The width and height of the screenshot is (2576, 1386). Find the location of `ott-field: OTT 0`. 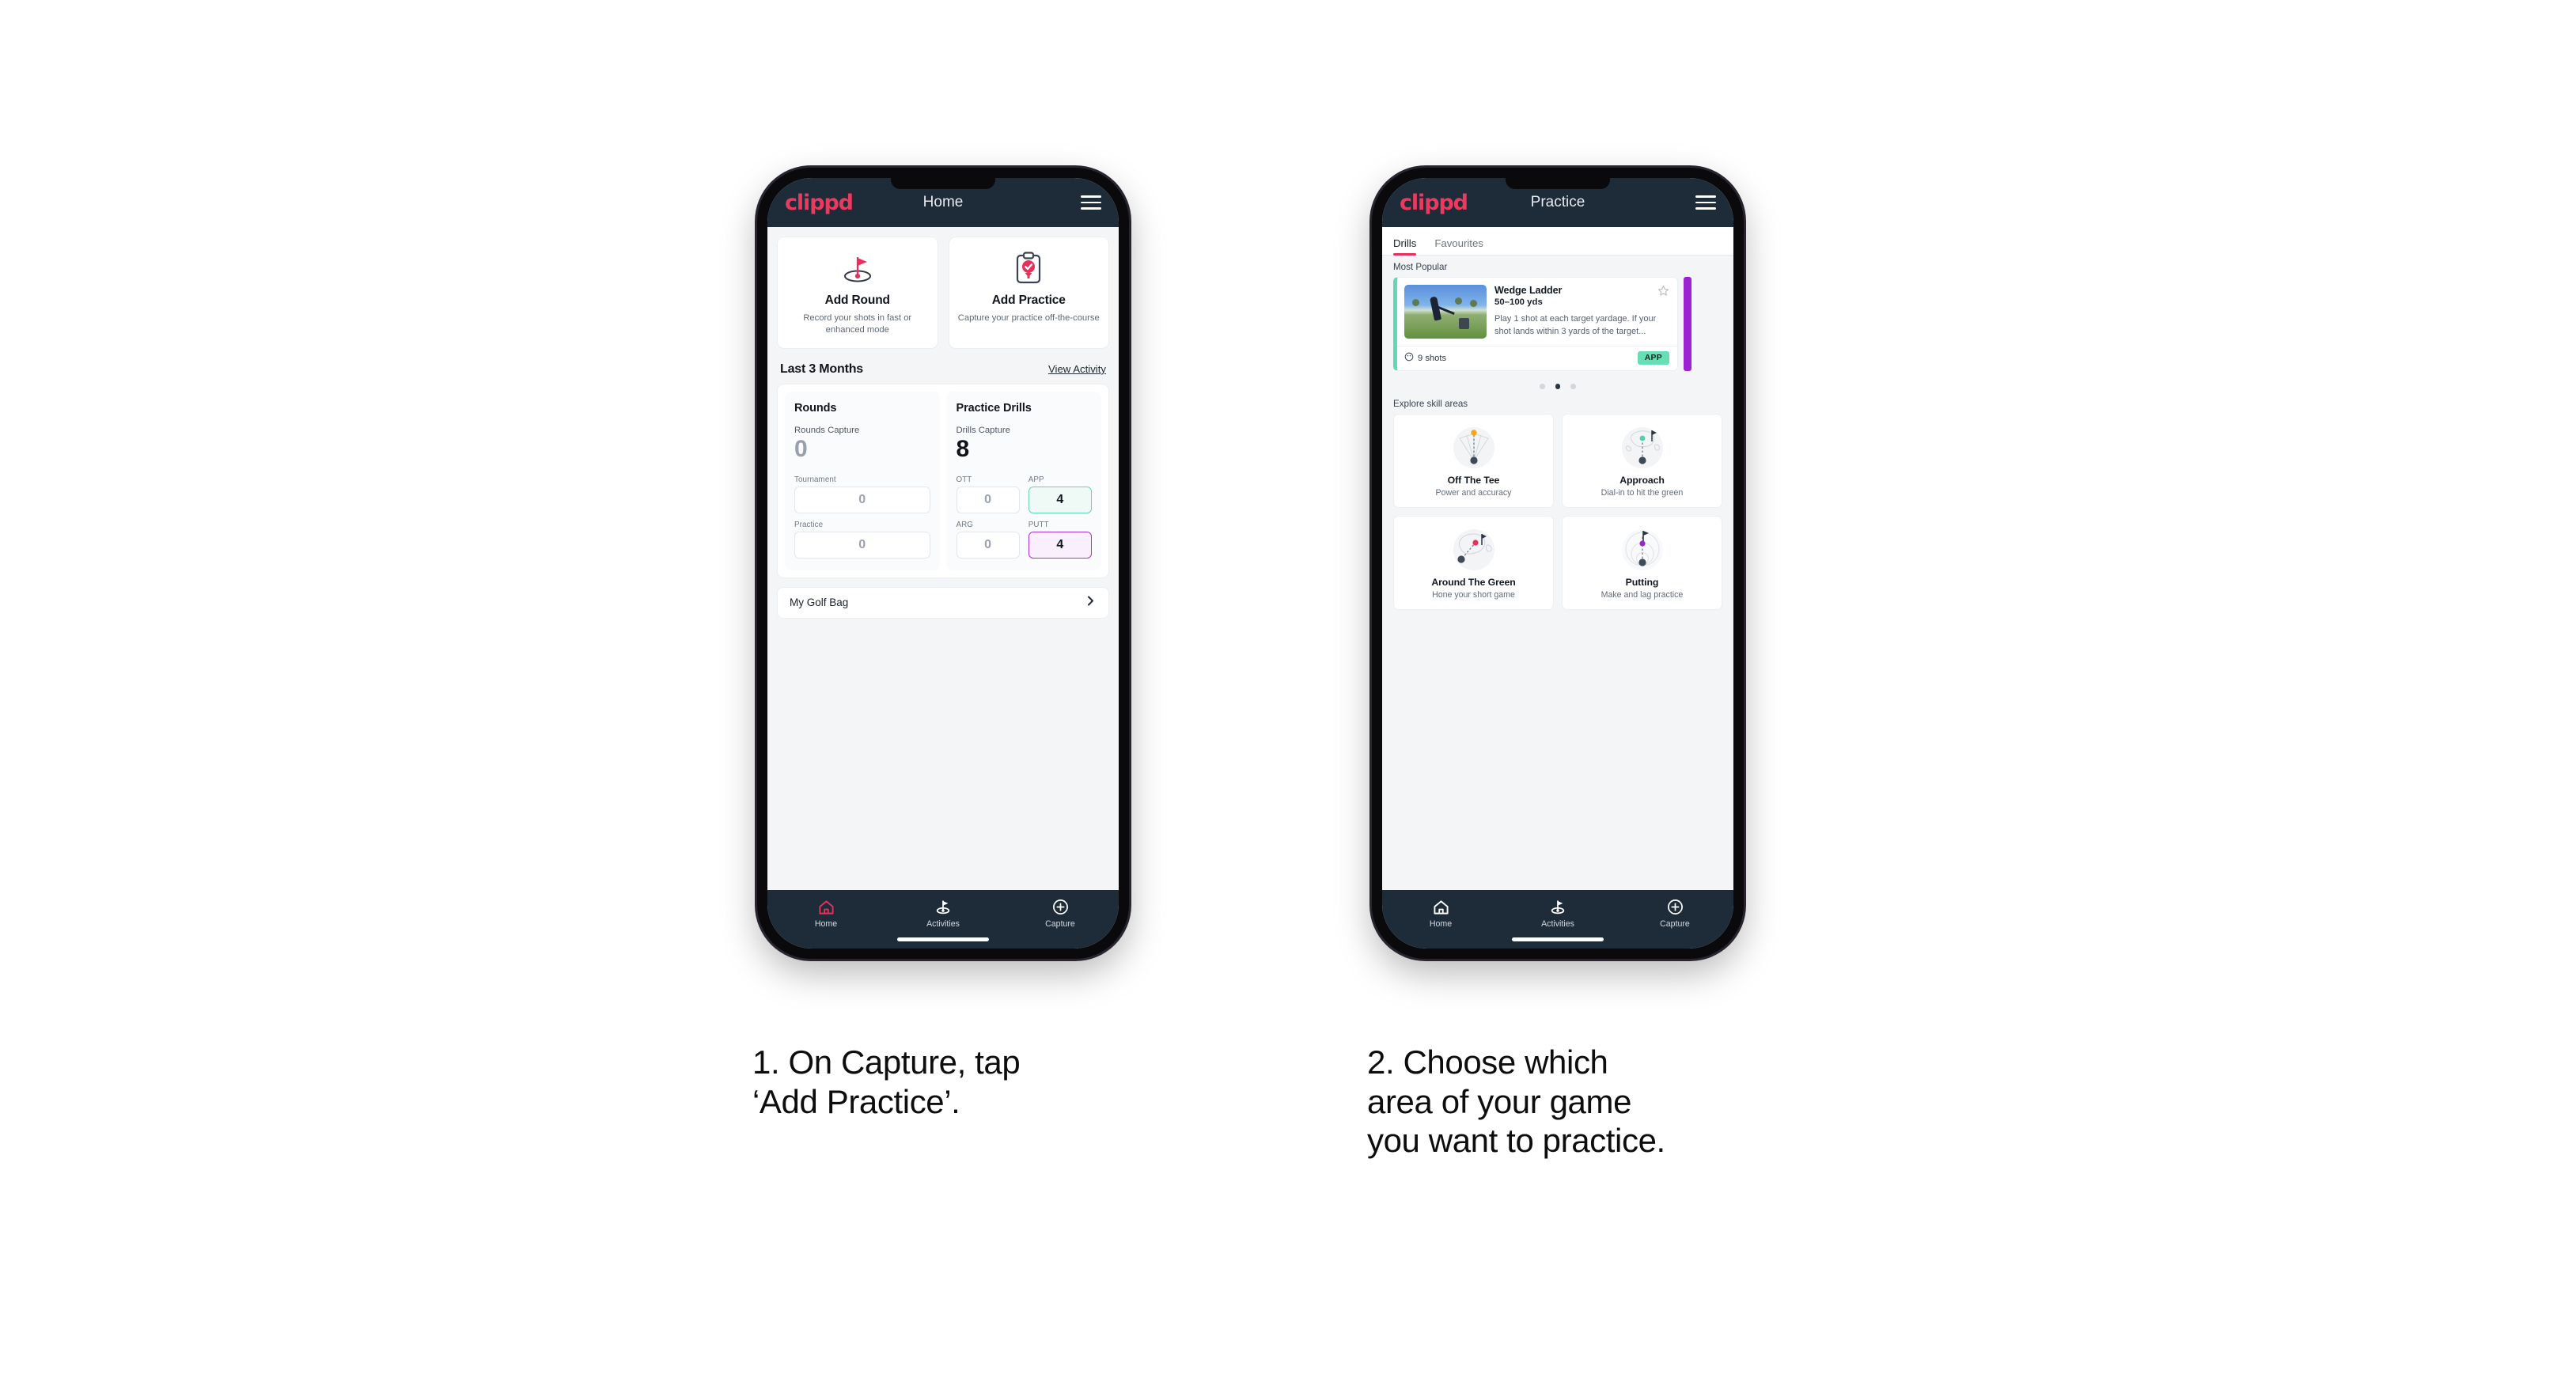

ott-field: OTT 0 is located at coordinates (988, 494).